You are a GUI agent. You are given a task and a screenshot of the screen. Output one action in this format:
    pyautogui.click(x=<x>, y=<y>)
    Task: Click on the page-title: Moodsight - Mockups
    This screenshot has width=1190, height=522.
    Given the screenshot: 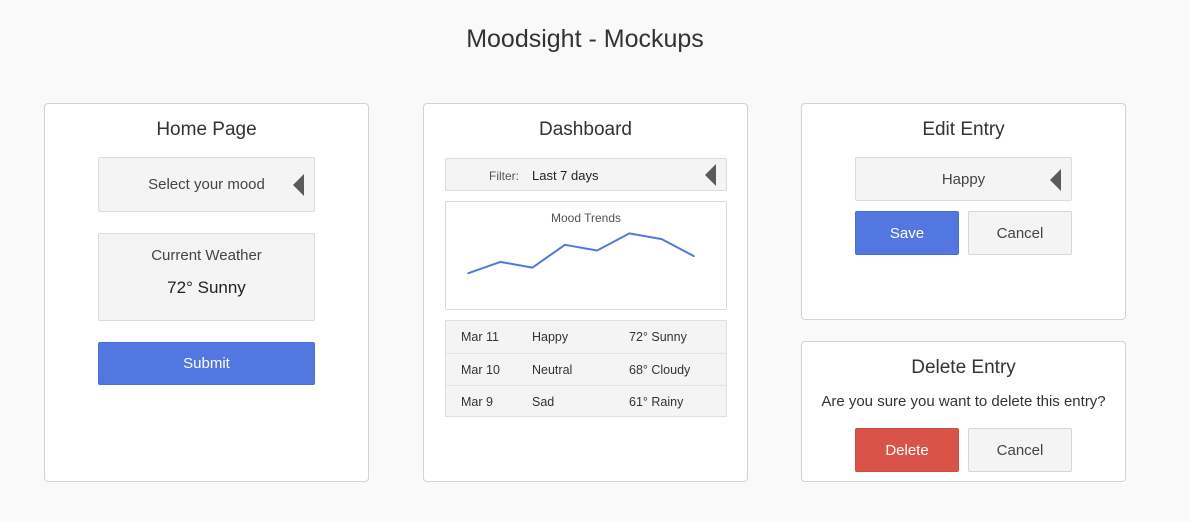 What is the action you would take?
    pyautogui.click(x=585, y=39)
    